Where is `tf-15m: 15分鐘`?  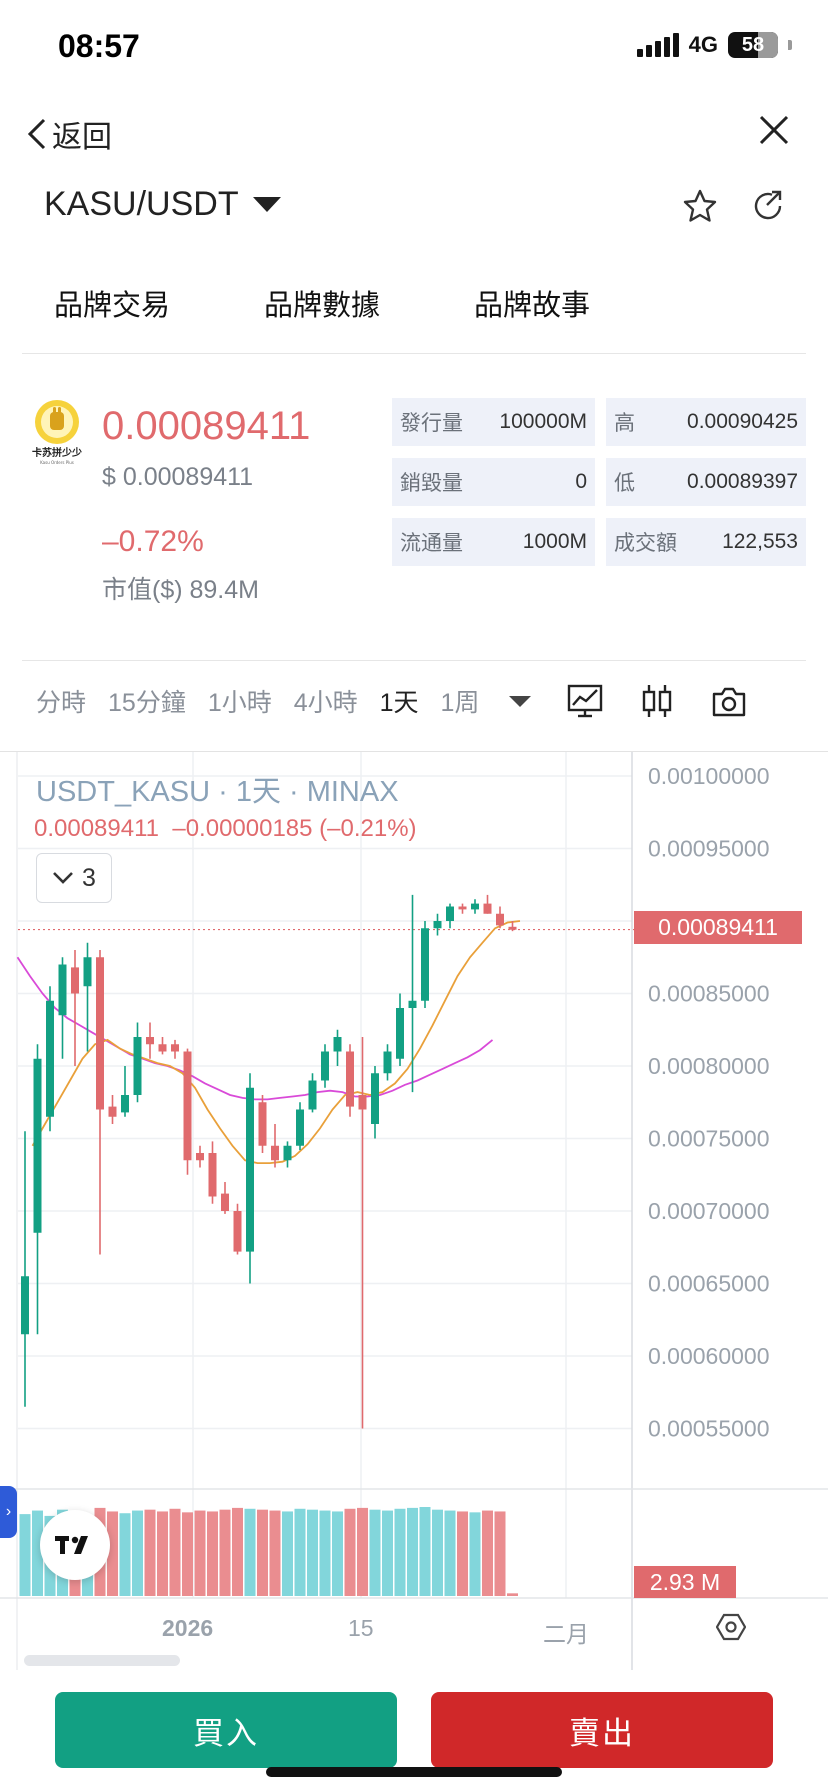 tf-15m: 15分鐘 is located at coordinates (147, 701).